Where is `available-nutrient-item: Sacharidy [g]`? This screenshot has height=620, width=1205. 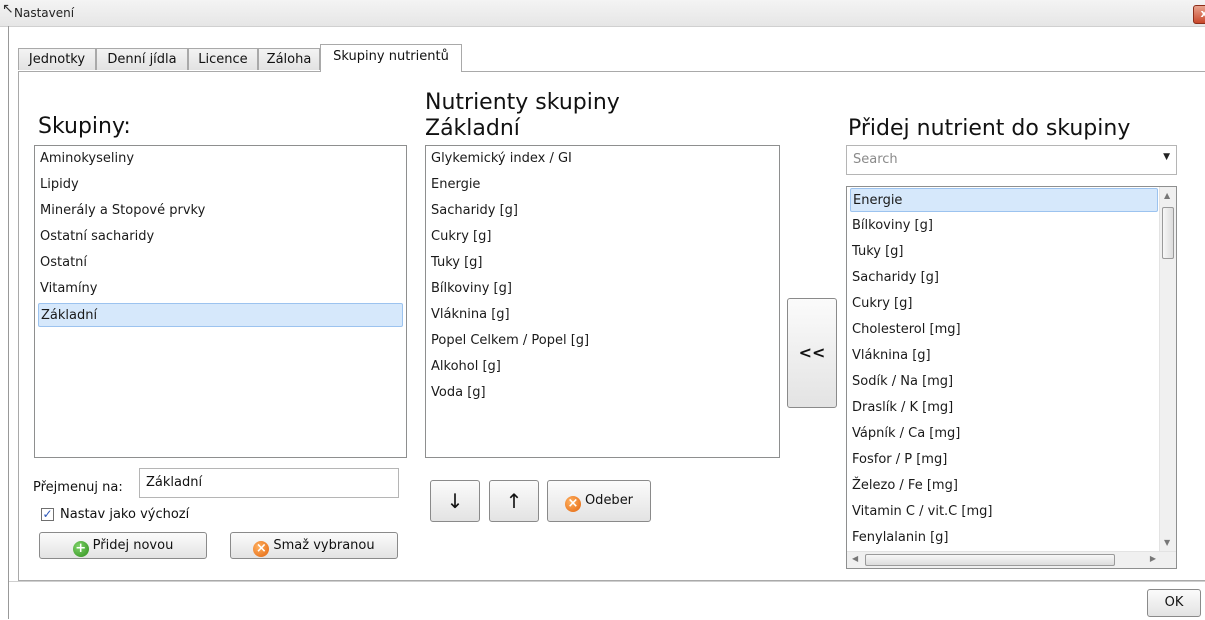 available-nutrient-item: Sacharidy [g] is located at coordinates (1004, 278).